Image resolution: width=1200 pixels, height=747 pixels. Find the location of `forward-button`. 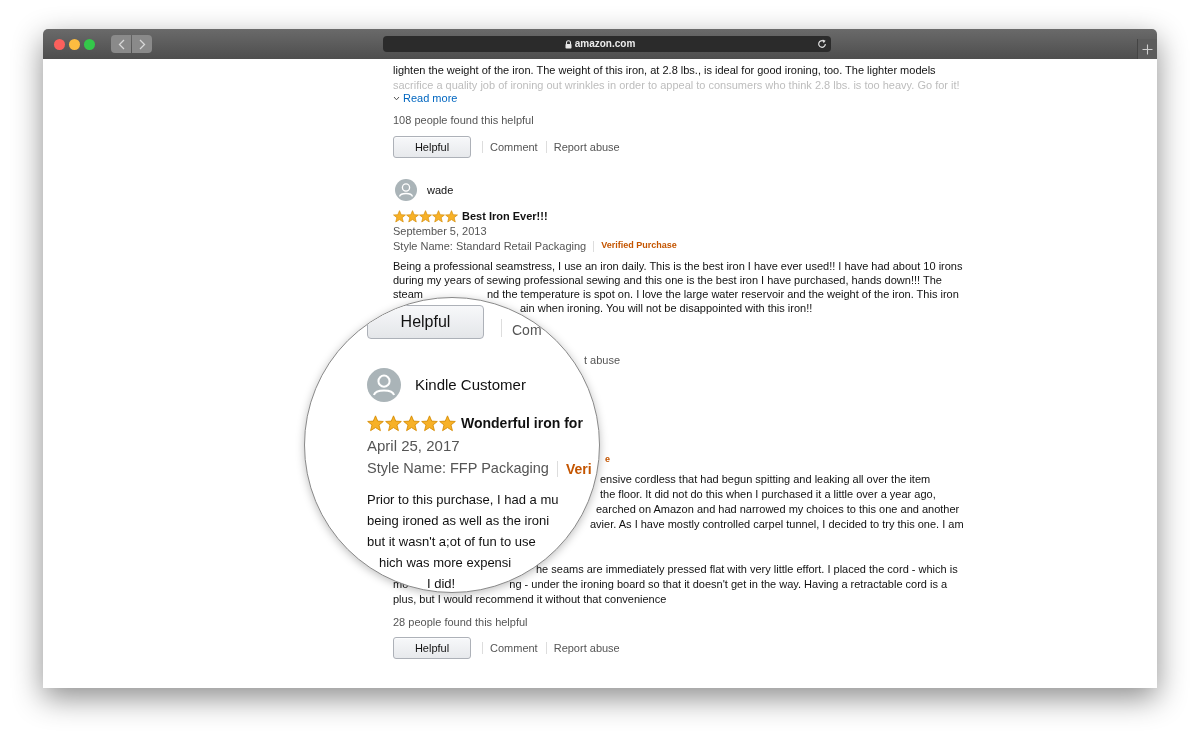

forward-button is located at coordinates (142, 44).